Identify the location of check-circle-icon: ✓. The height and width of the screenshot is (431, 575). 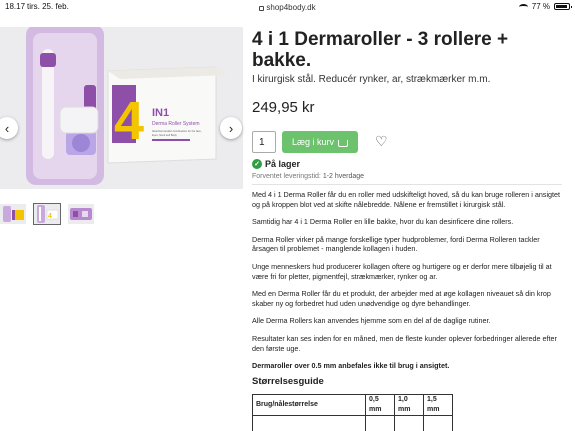
(257, 164).